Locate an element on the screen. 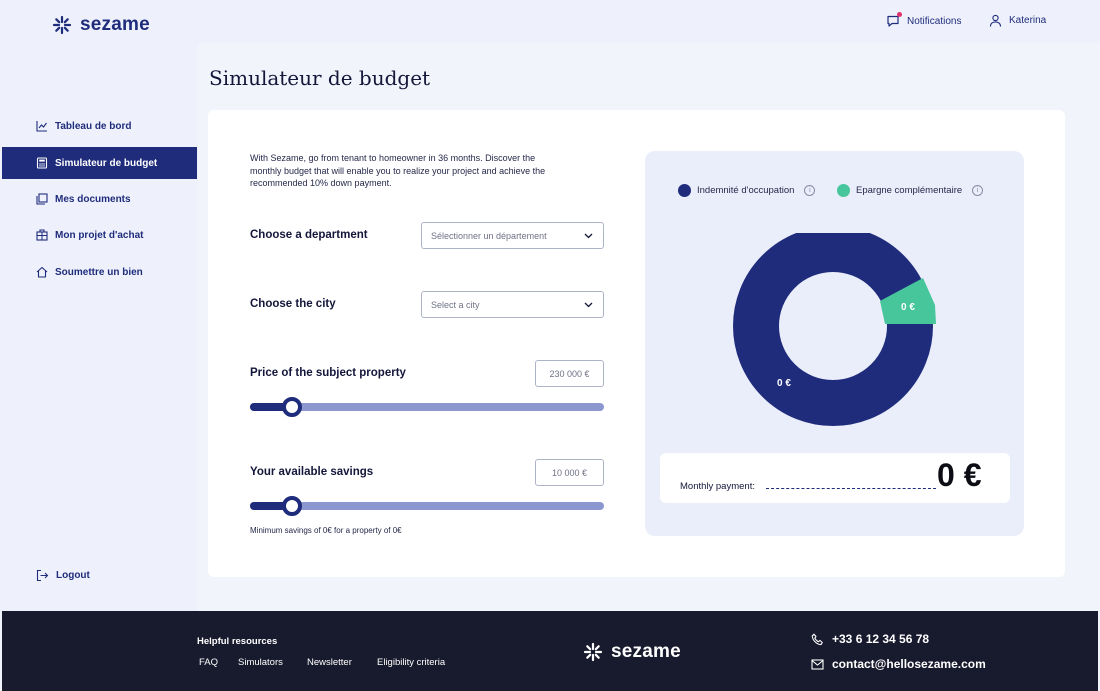 Image resolution: width=1100 pixels, height=691 pixels. logout-icon is located at coordinates (42, 575).